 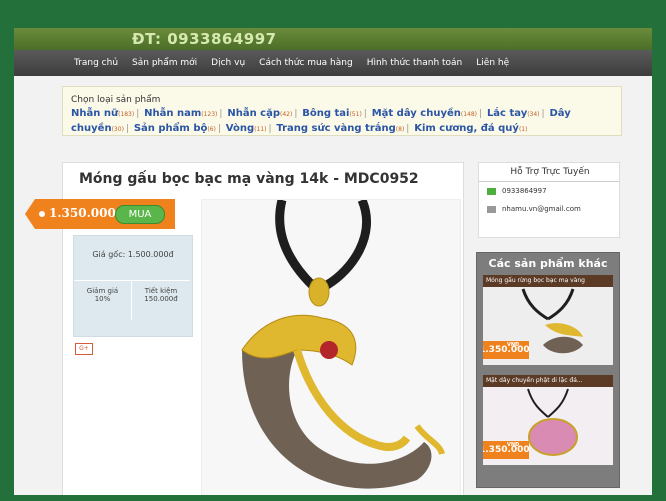 What do you see at coordinates (164, 63) in the screenshot?
I see `nav-item-new-products: Sản phẩm mới` at bounding box center [164, 63].